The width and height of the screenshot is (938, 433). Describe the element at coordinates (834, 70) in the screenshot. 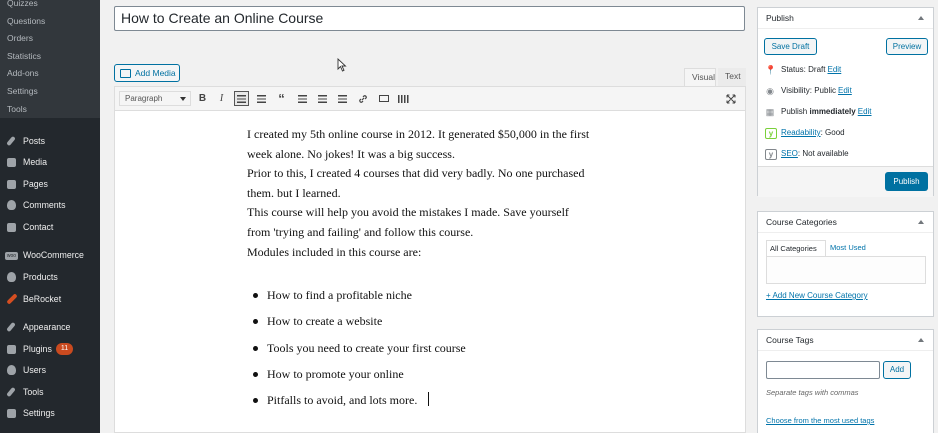

I see `edit-status-link: Edit` at that location.